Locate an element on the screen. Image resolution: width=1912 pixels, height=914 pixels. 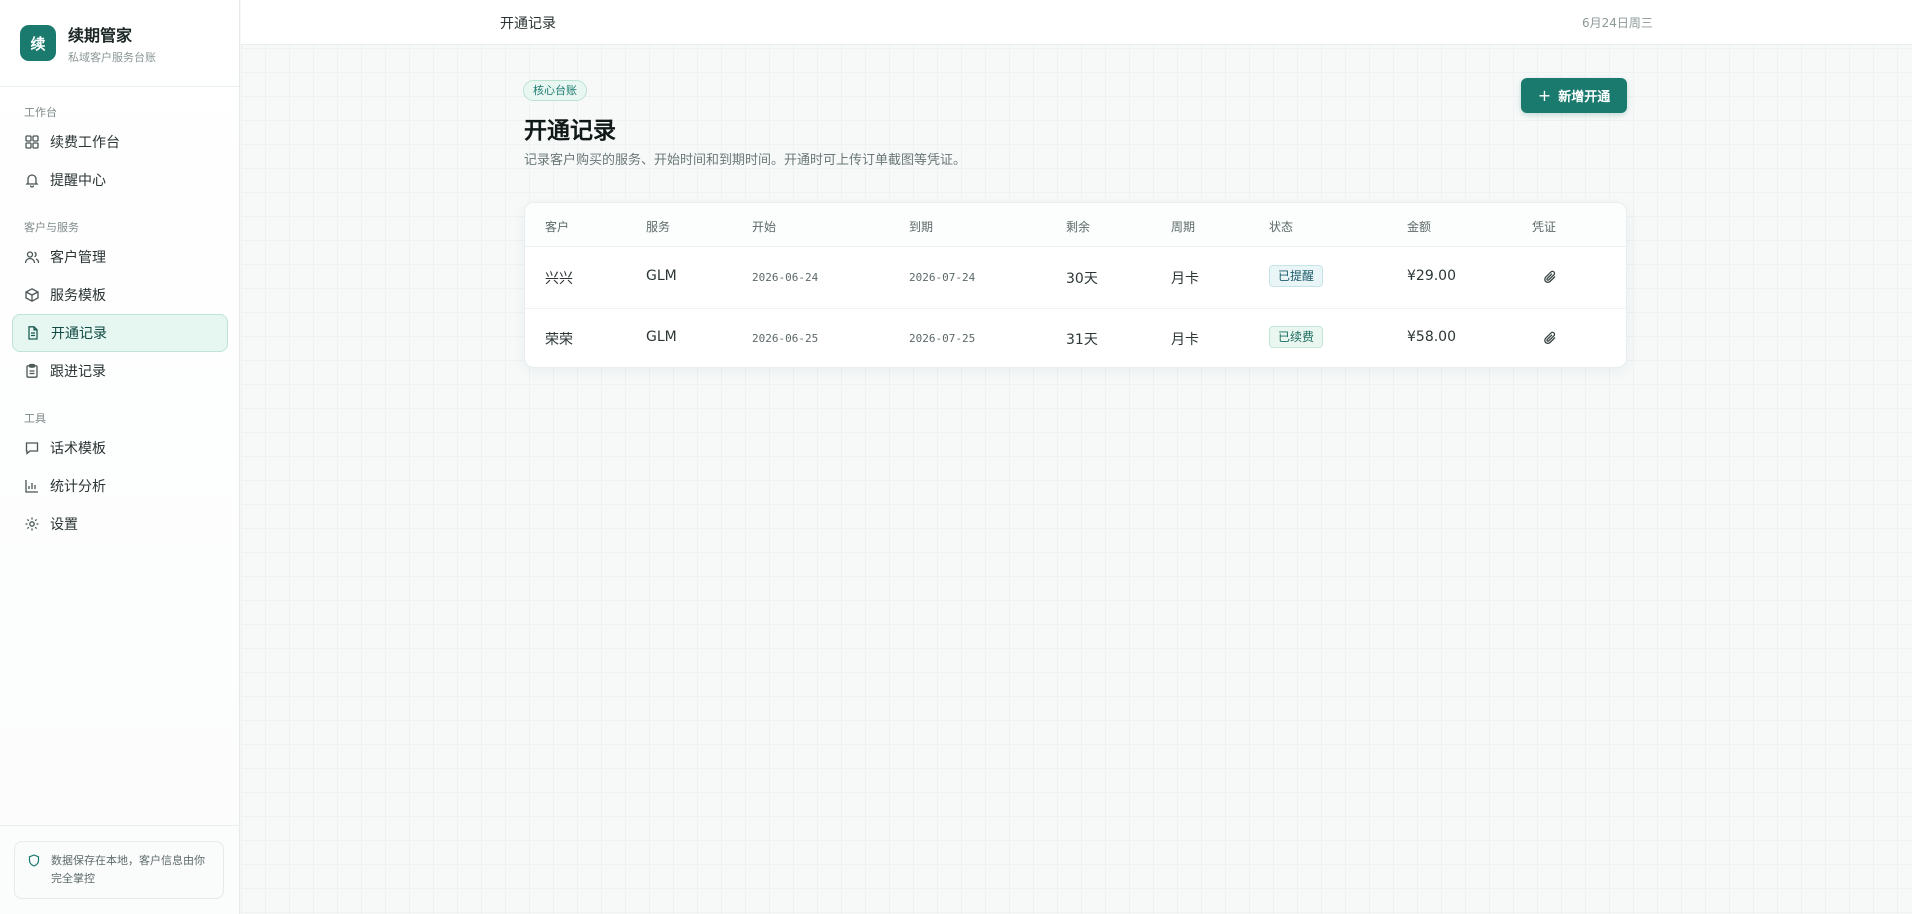
bar-chart-icon is located at coordinates (32, 486).